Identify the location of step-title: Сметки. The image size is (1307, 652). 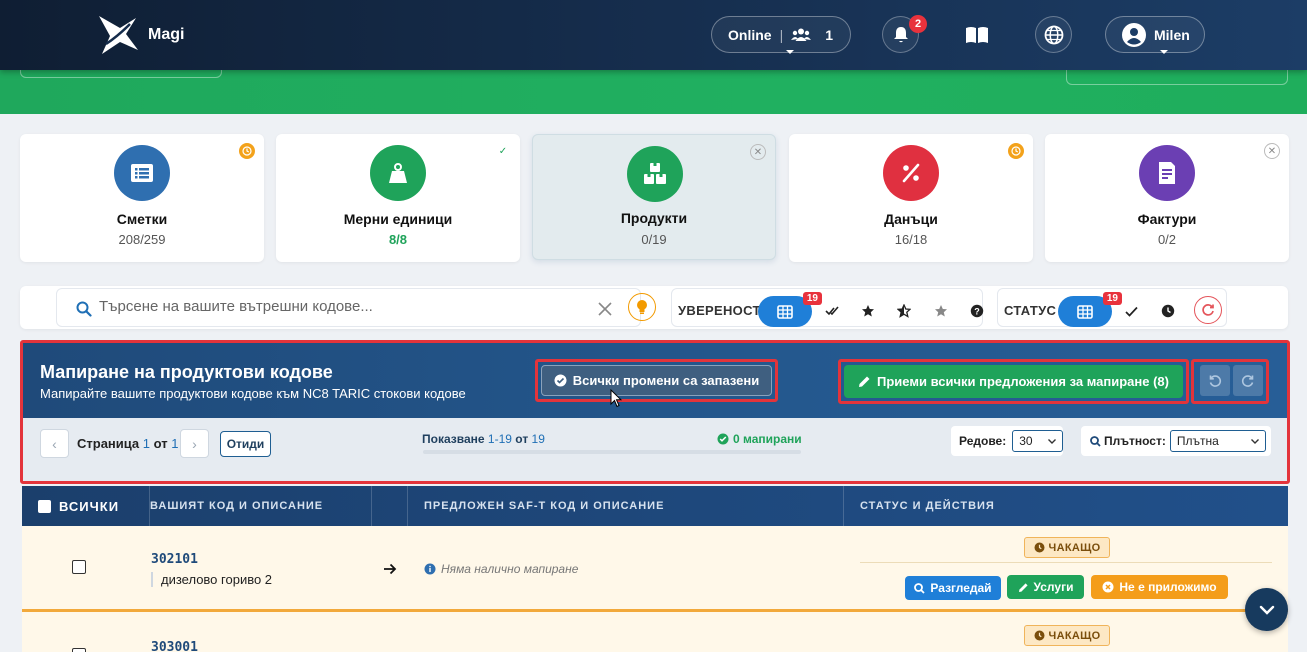
(142, 219).